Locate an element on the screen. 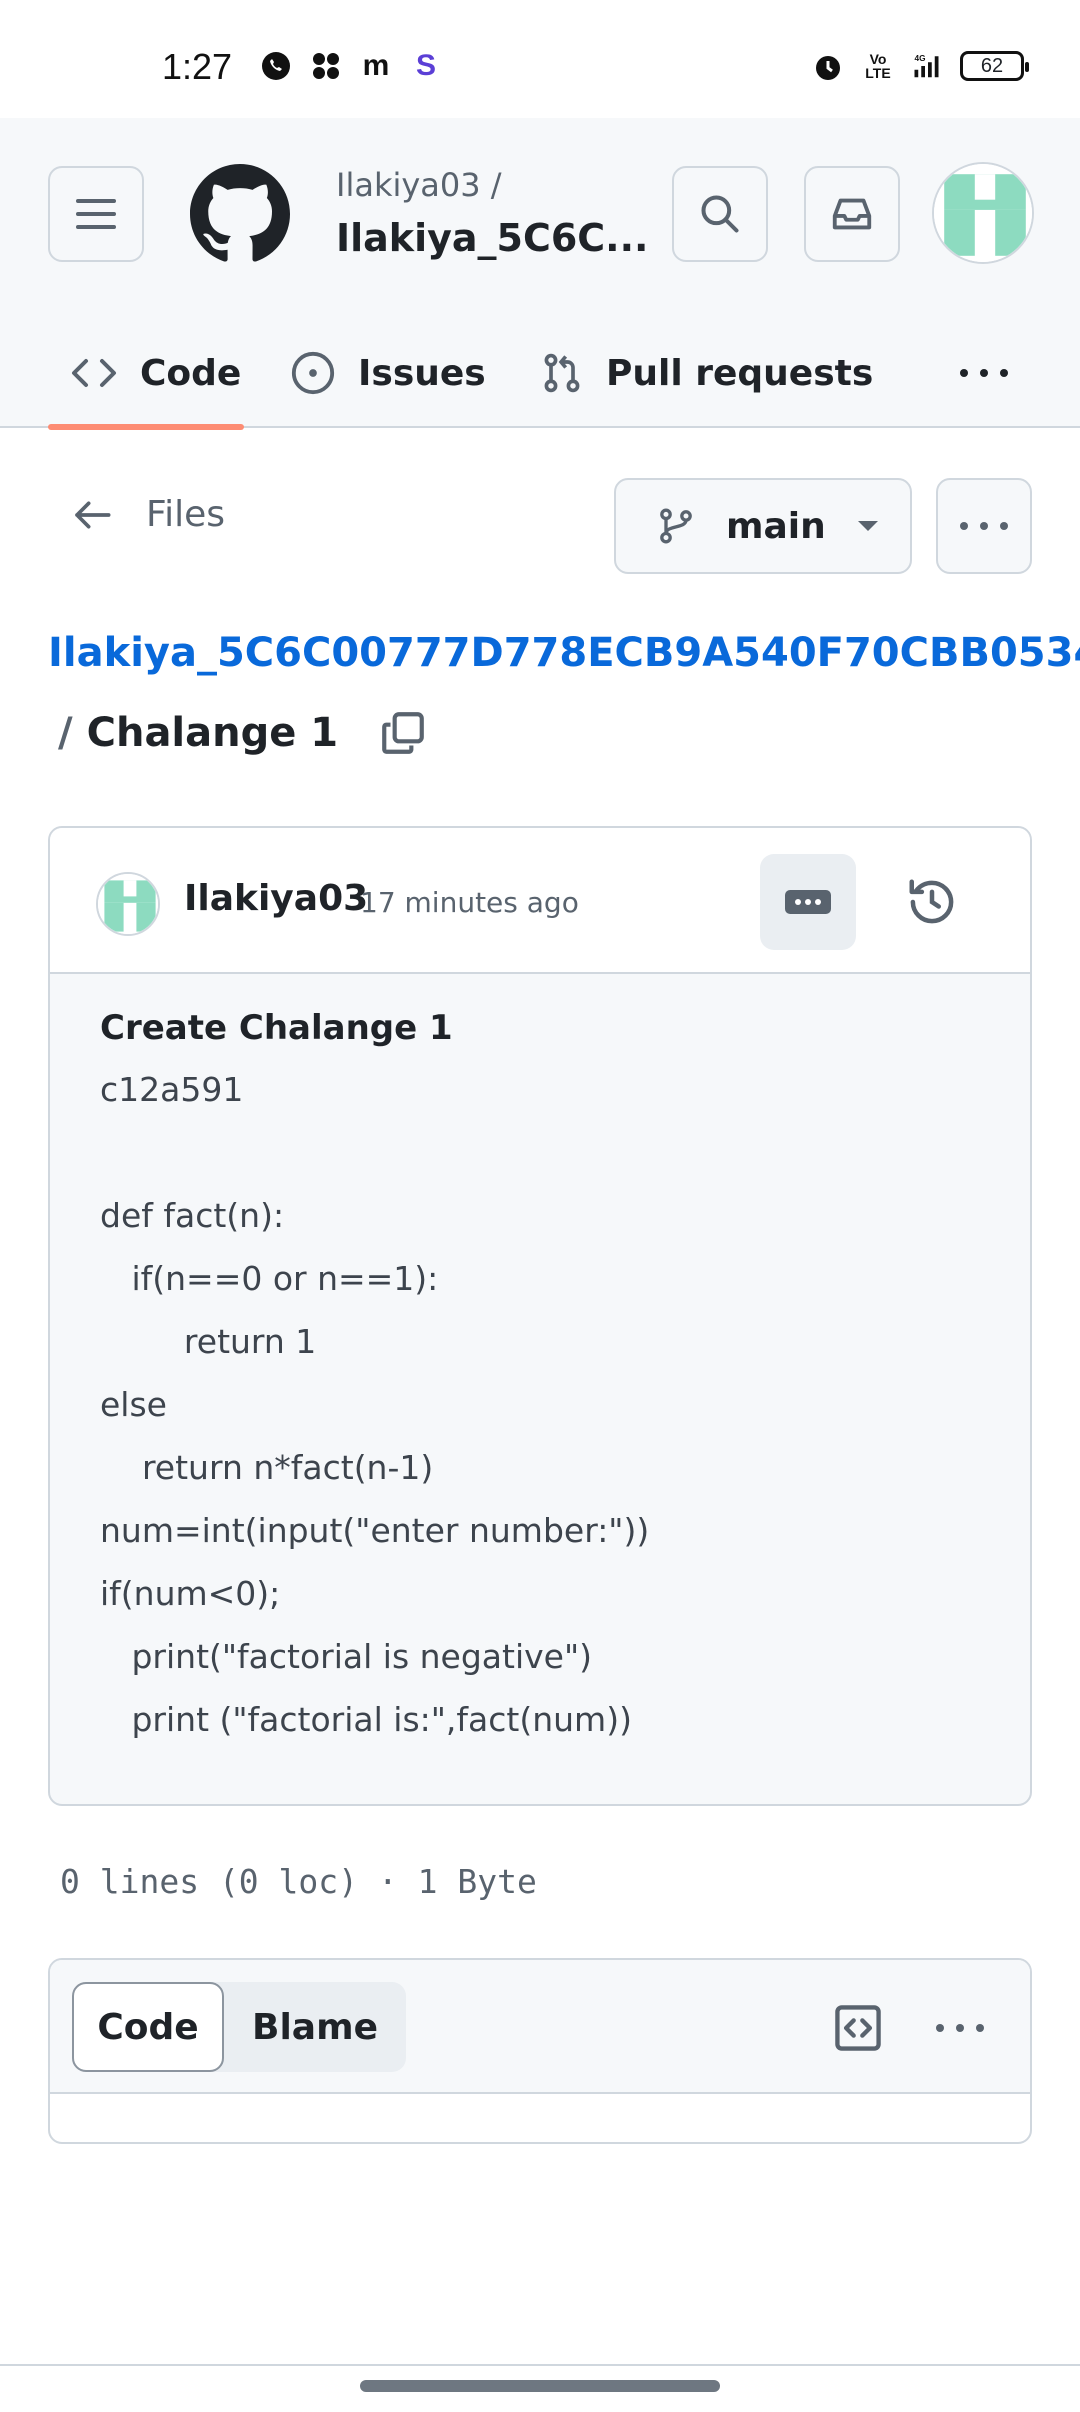 Image resolution: width=1080 pixels, height=2412 pixels. tab-issues: Issues is located at coordinates (388, 373).